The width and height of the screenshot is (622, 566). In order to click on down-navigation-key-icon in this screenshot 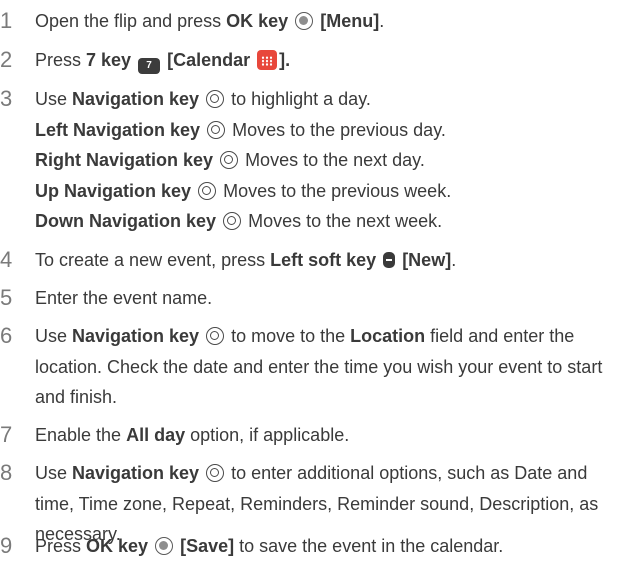, I will do `click(232, 221)`.